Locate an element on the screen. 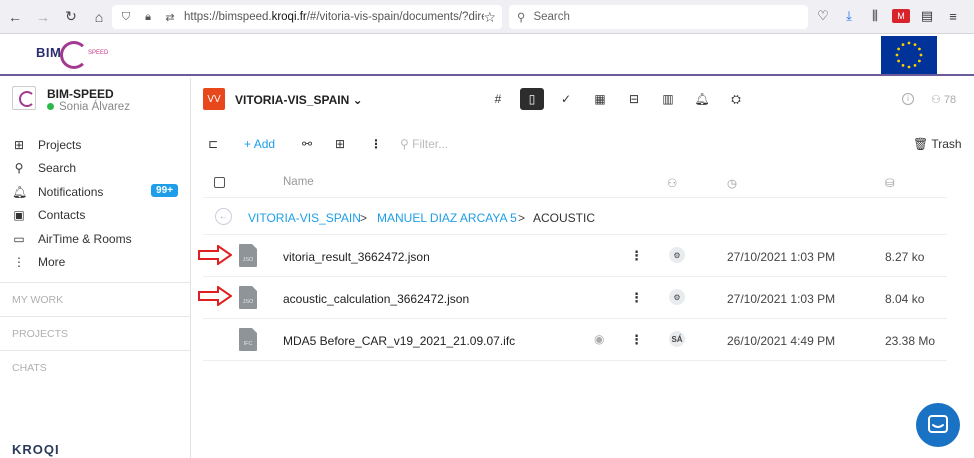 The image size is (974, 458). file-size: 23.38 Mo is located at coordinates (910, 341).